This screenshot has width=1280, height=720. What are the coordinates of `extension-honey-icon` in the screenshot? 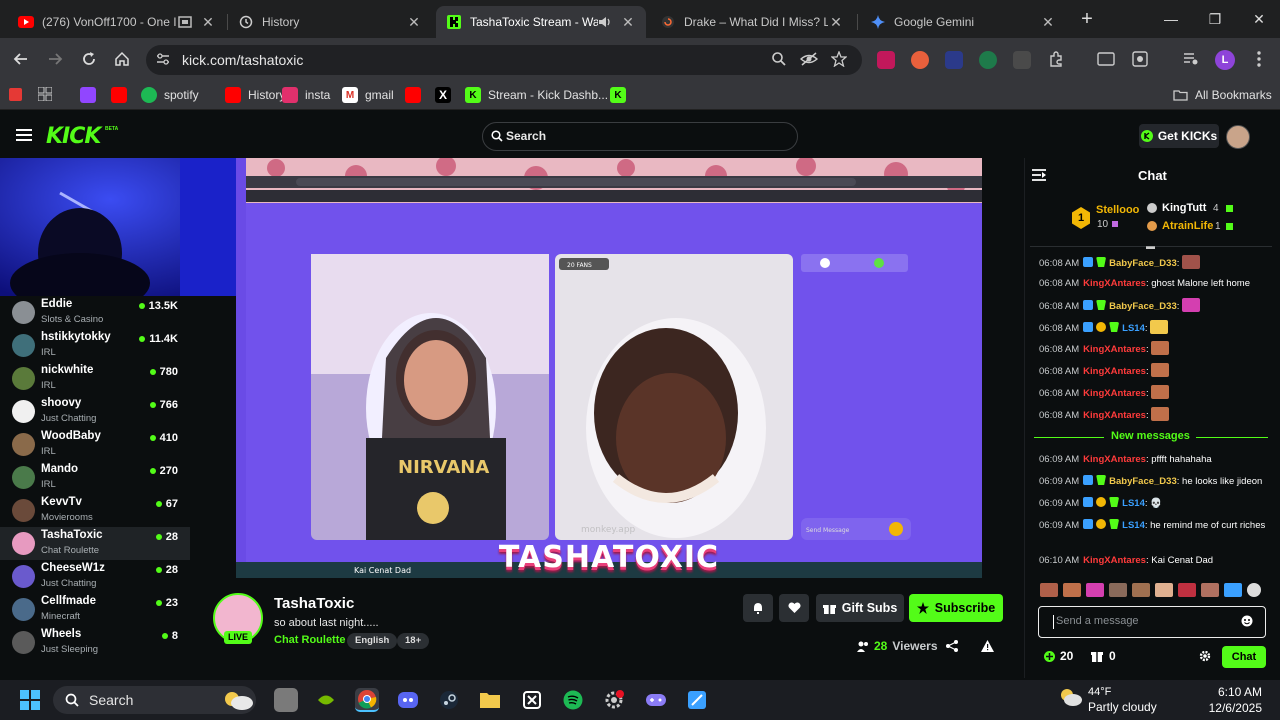 It's located at (920, 60).